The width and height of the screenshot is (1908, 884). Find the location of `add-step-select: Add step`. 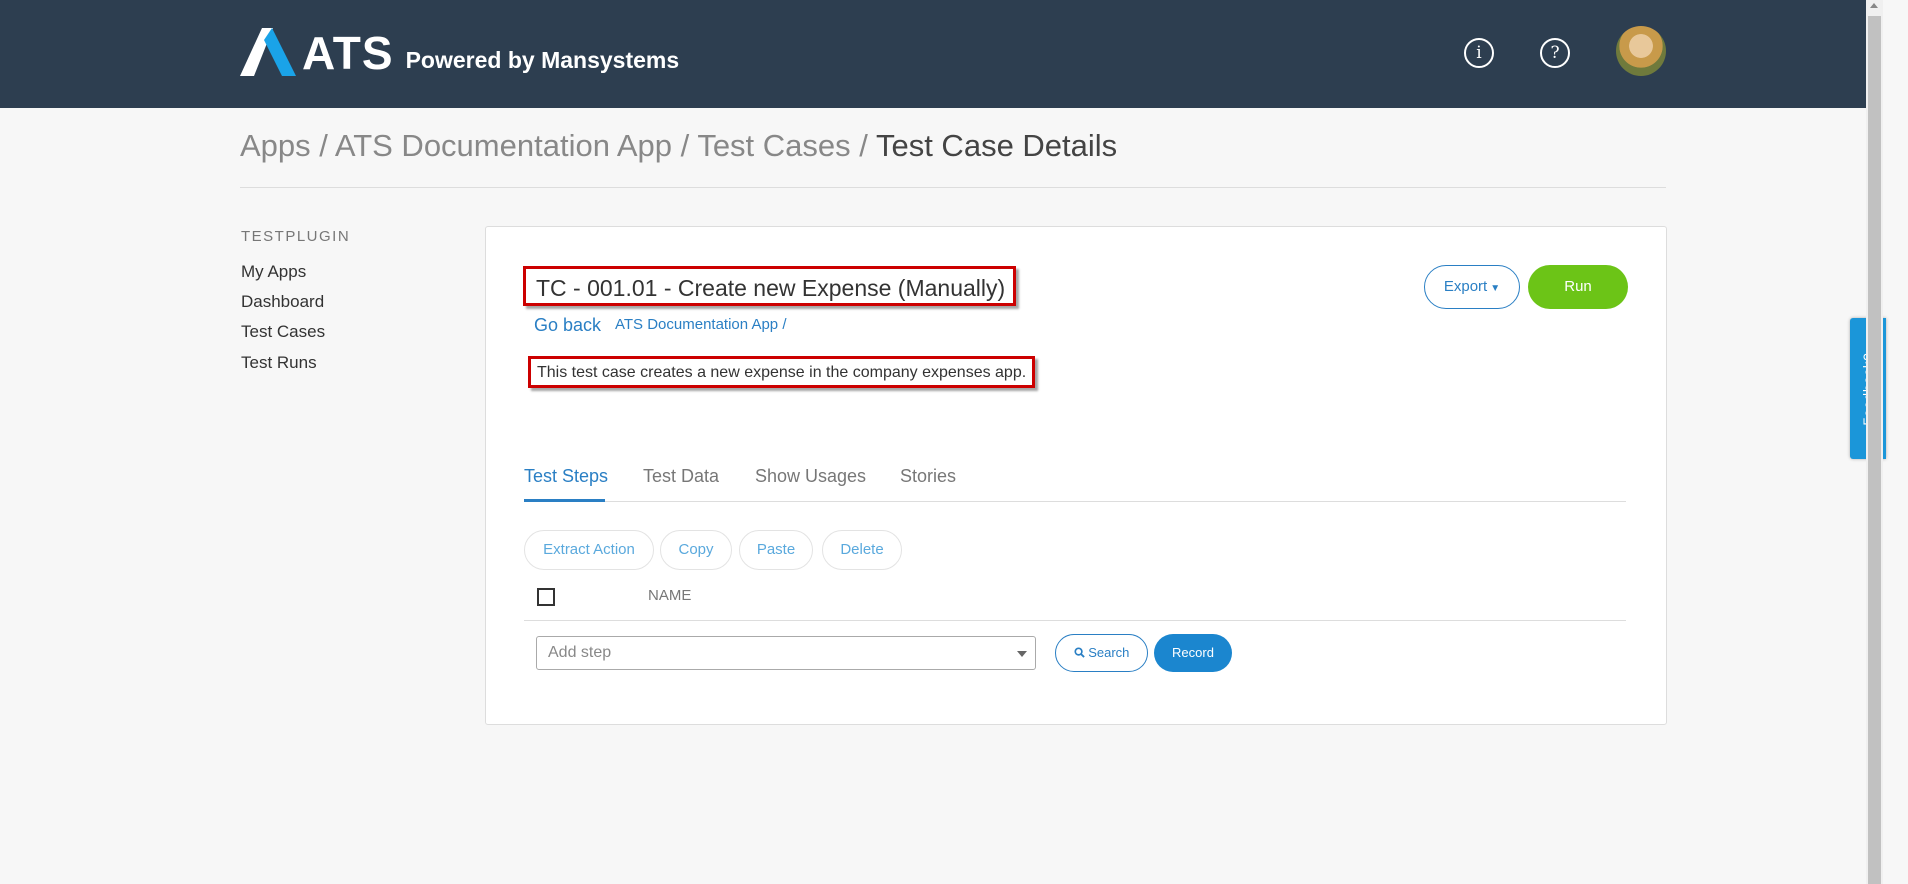

add-step-select: Add step is located at coordinates (786, 653).